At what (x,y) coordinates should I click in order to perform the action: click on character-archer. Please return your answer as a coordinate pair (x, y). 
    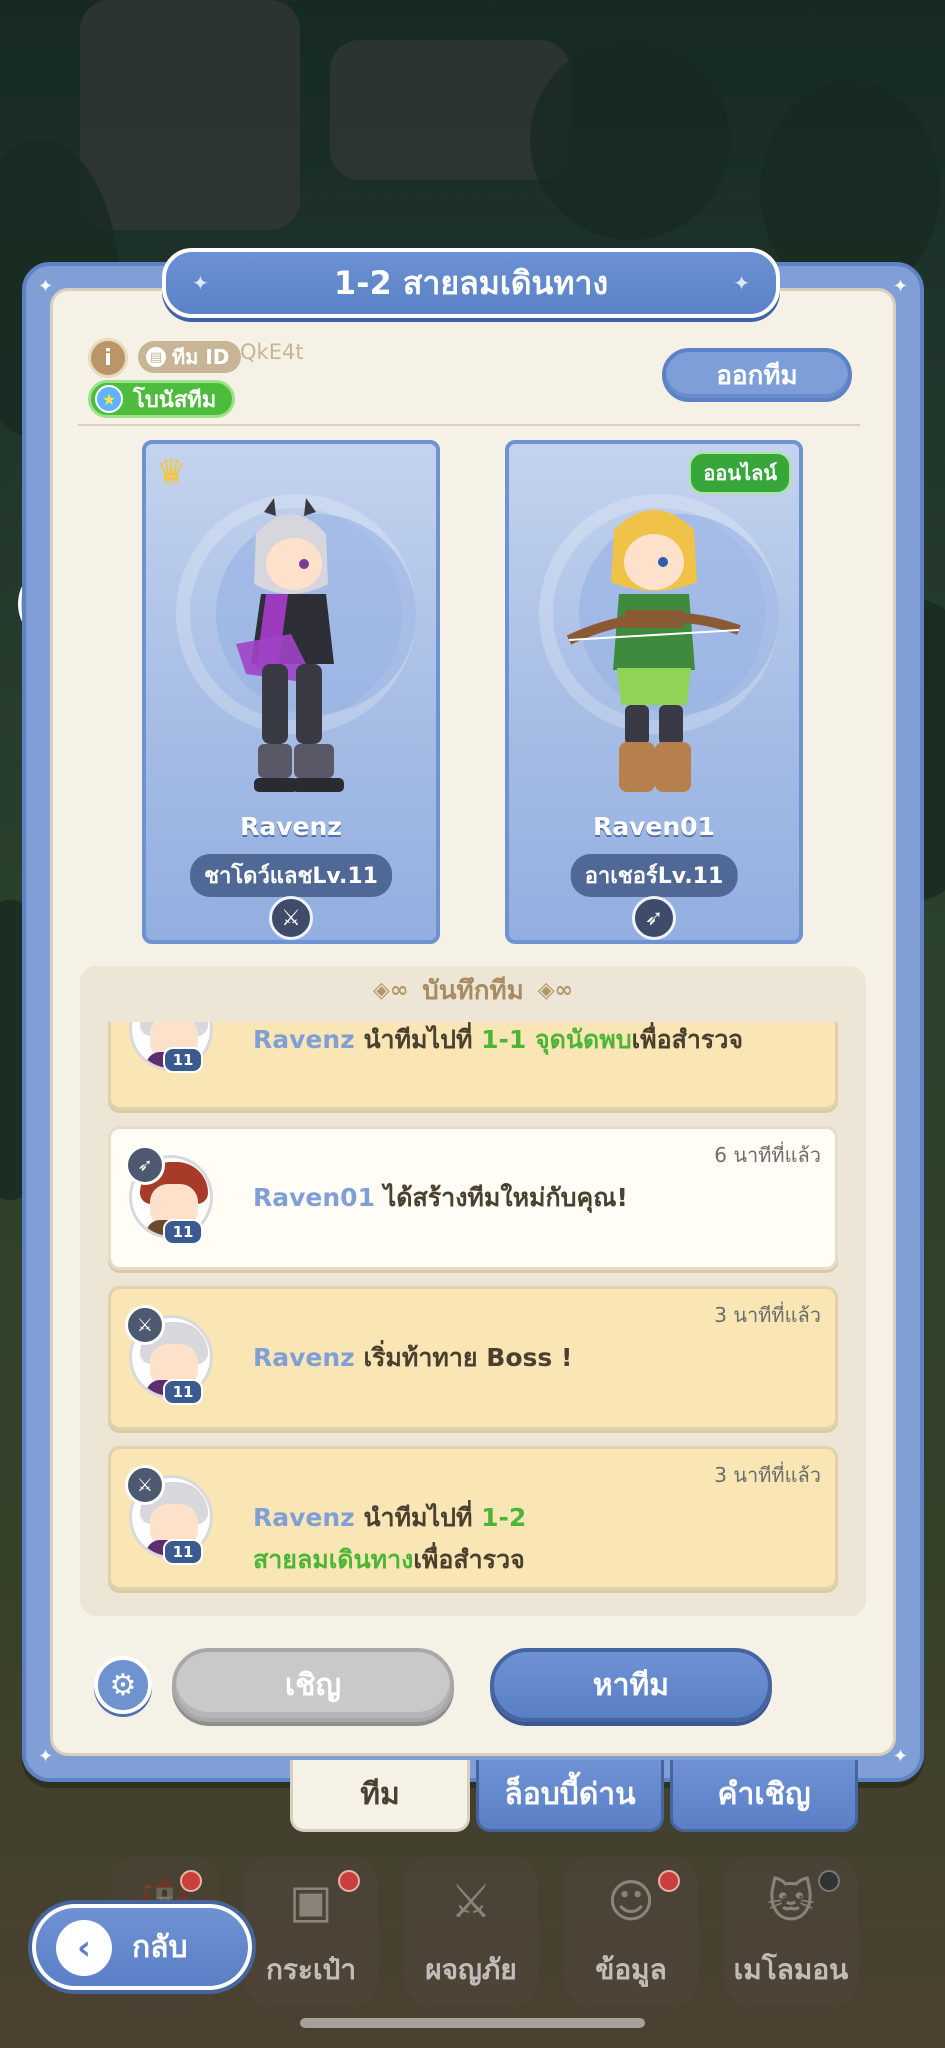
    Looking at the image, I should click on (653, 651).